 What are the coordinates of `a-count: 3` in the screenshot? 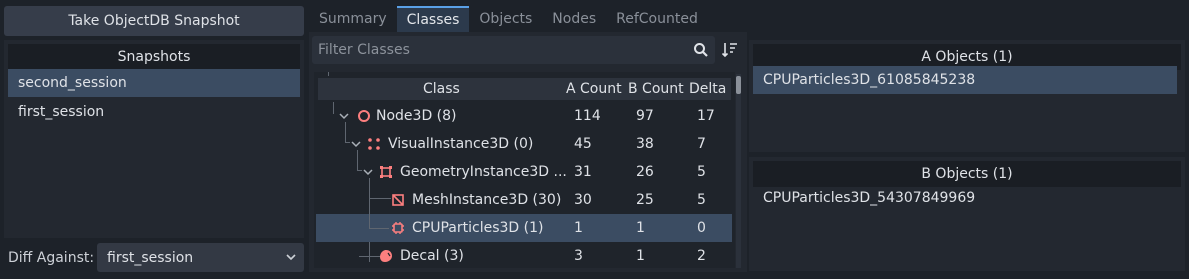 It's located at (578, 256).